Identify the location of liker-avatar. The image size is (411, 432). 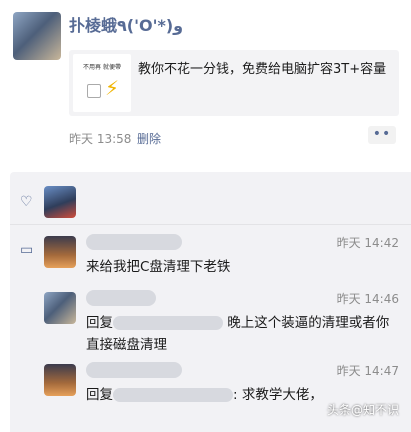
(60, 202).